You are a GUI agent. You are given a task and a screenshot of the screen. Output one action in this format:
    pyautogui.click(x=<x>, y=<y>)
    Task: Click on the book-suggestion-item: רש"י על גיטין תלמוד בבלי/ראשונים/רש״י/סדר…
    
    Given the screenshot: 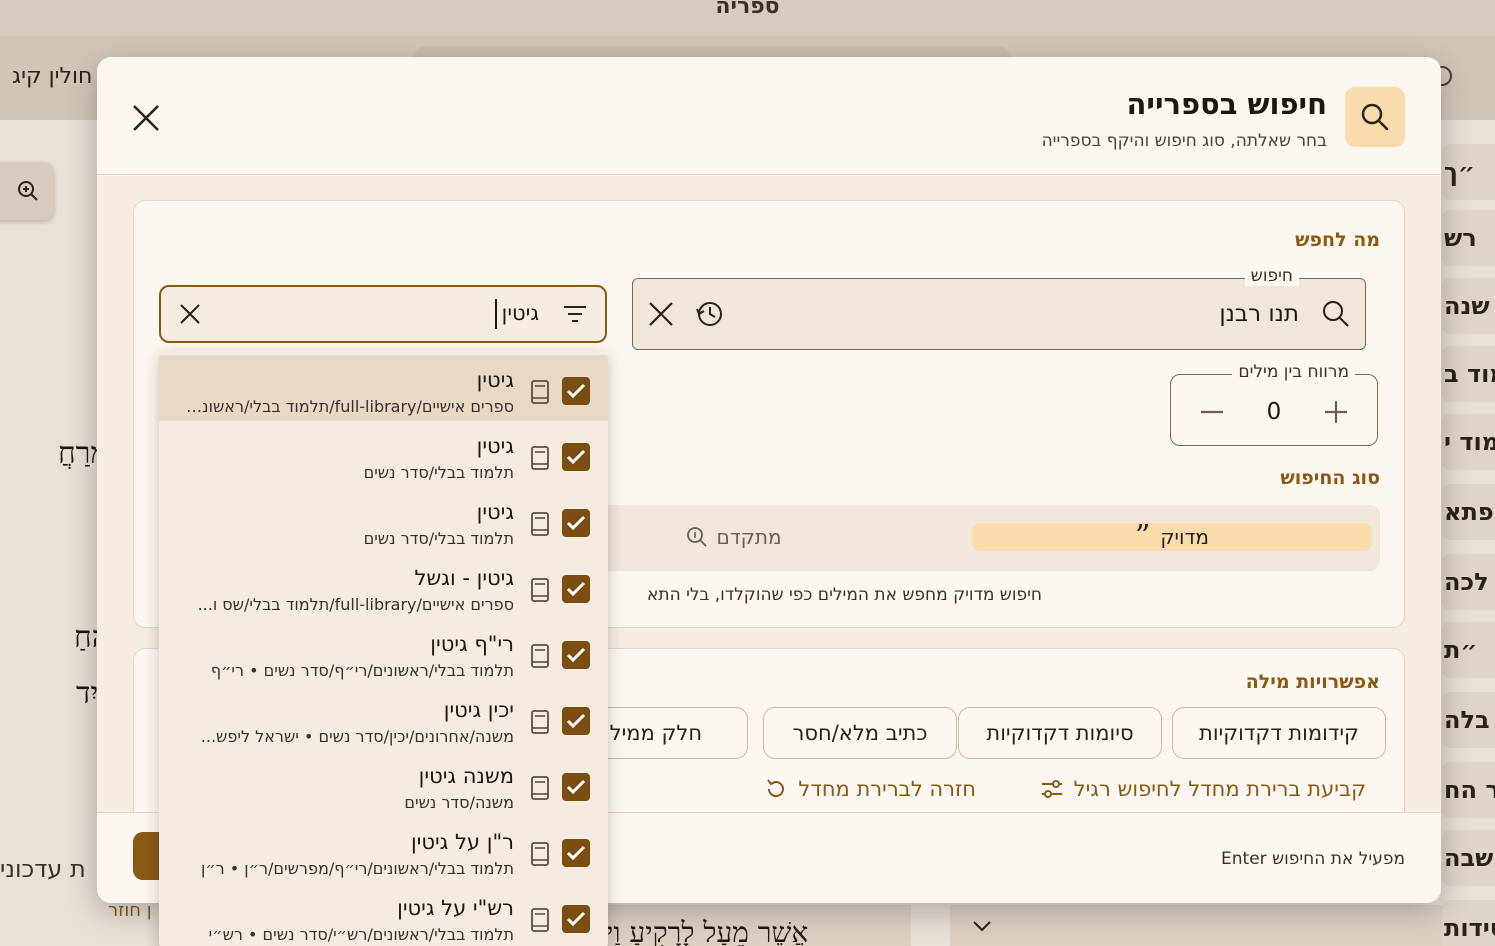 What is the action you would take?
    pyautogui.click(x=383, y=914)
    